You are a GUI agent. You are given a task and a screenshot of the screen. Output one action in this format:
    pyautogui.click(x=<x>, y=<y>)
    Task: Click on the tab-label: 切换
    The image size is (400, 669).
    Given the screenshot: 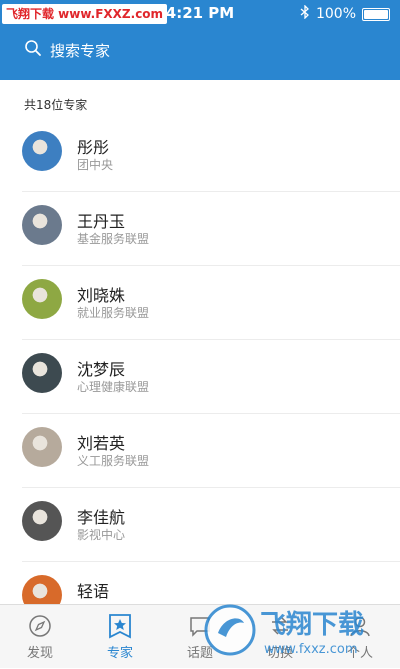 What is the action you would take?
    pyautogui.click(x=279, y=653)
    